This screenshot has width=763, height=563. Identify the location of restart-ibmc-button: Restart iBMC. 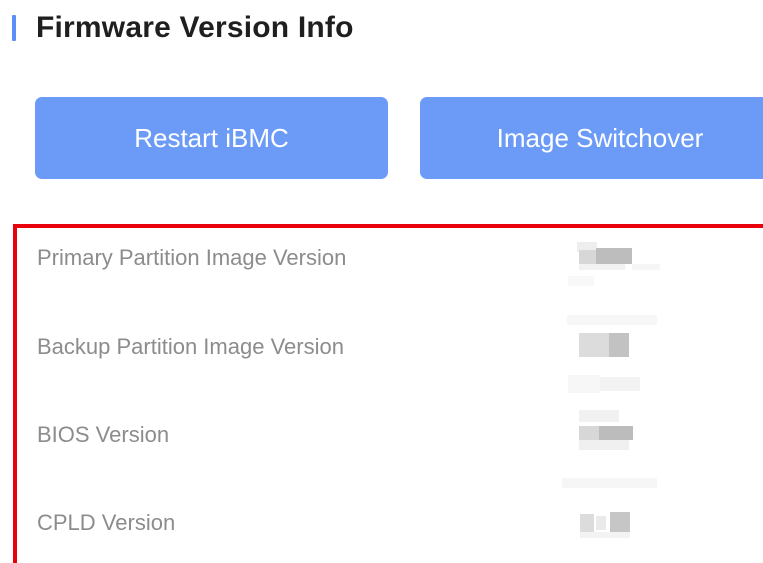
(211, 138).